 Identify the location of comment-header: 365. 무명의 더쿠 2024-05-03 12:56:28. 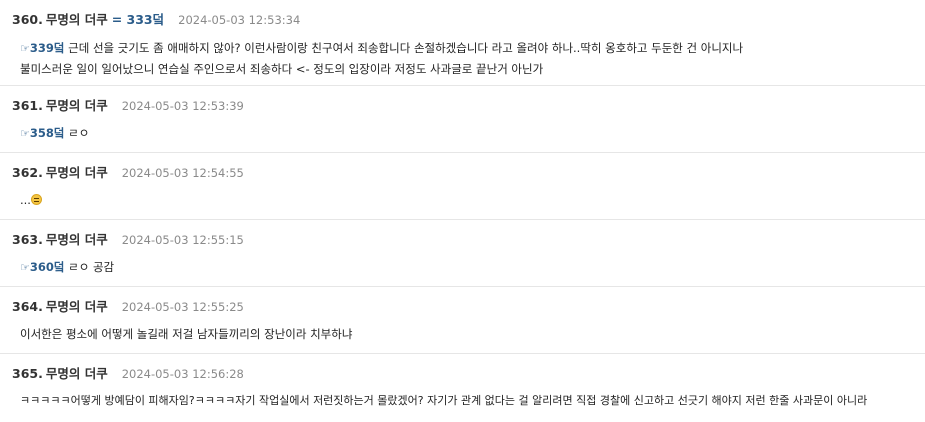
(462, 368).